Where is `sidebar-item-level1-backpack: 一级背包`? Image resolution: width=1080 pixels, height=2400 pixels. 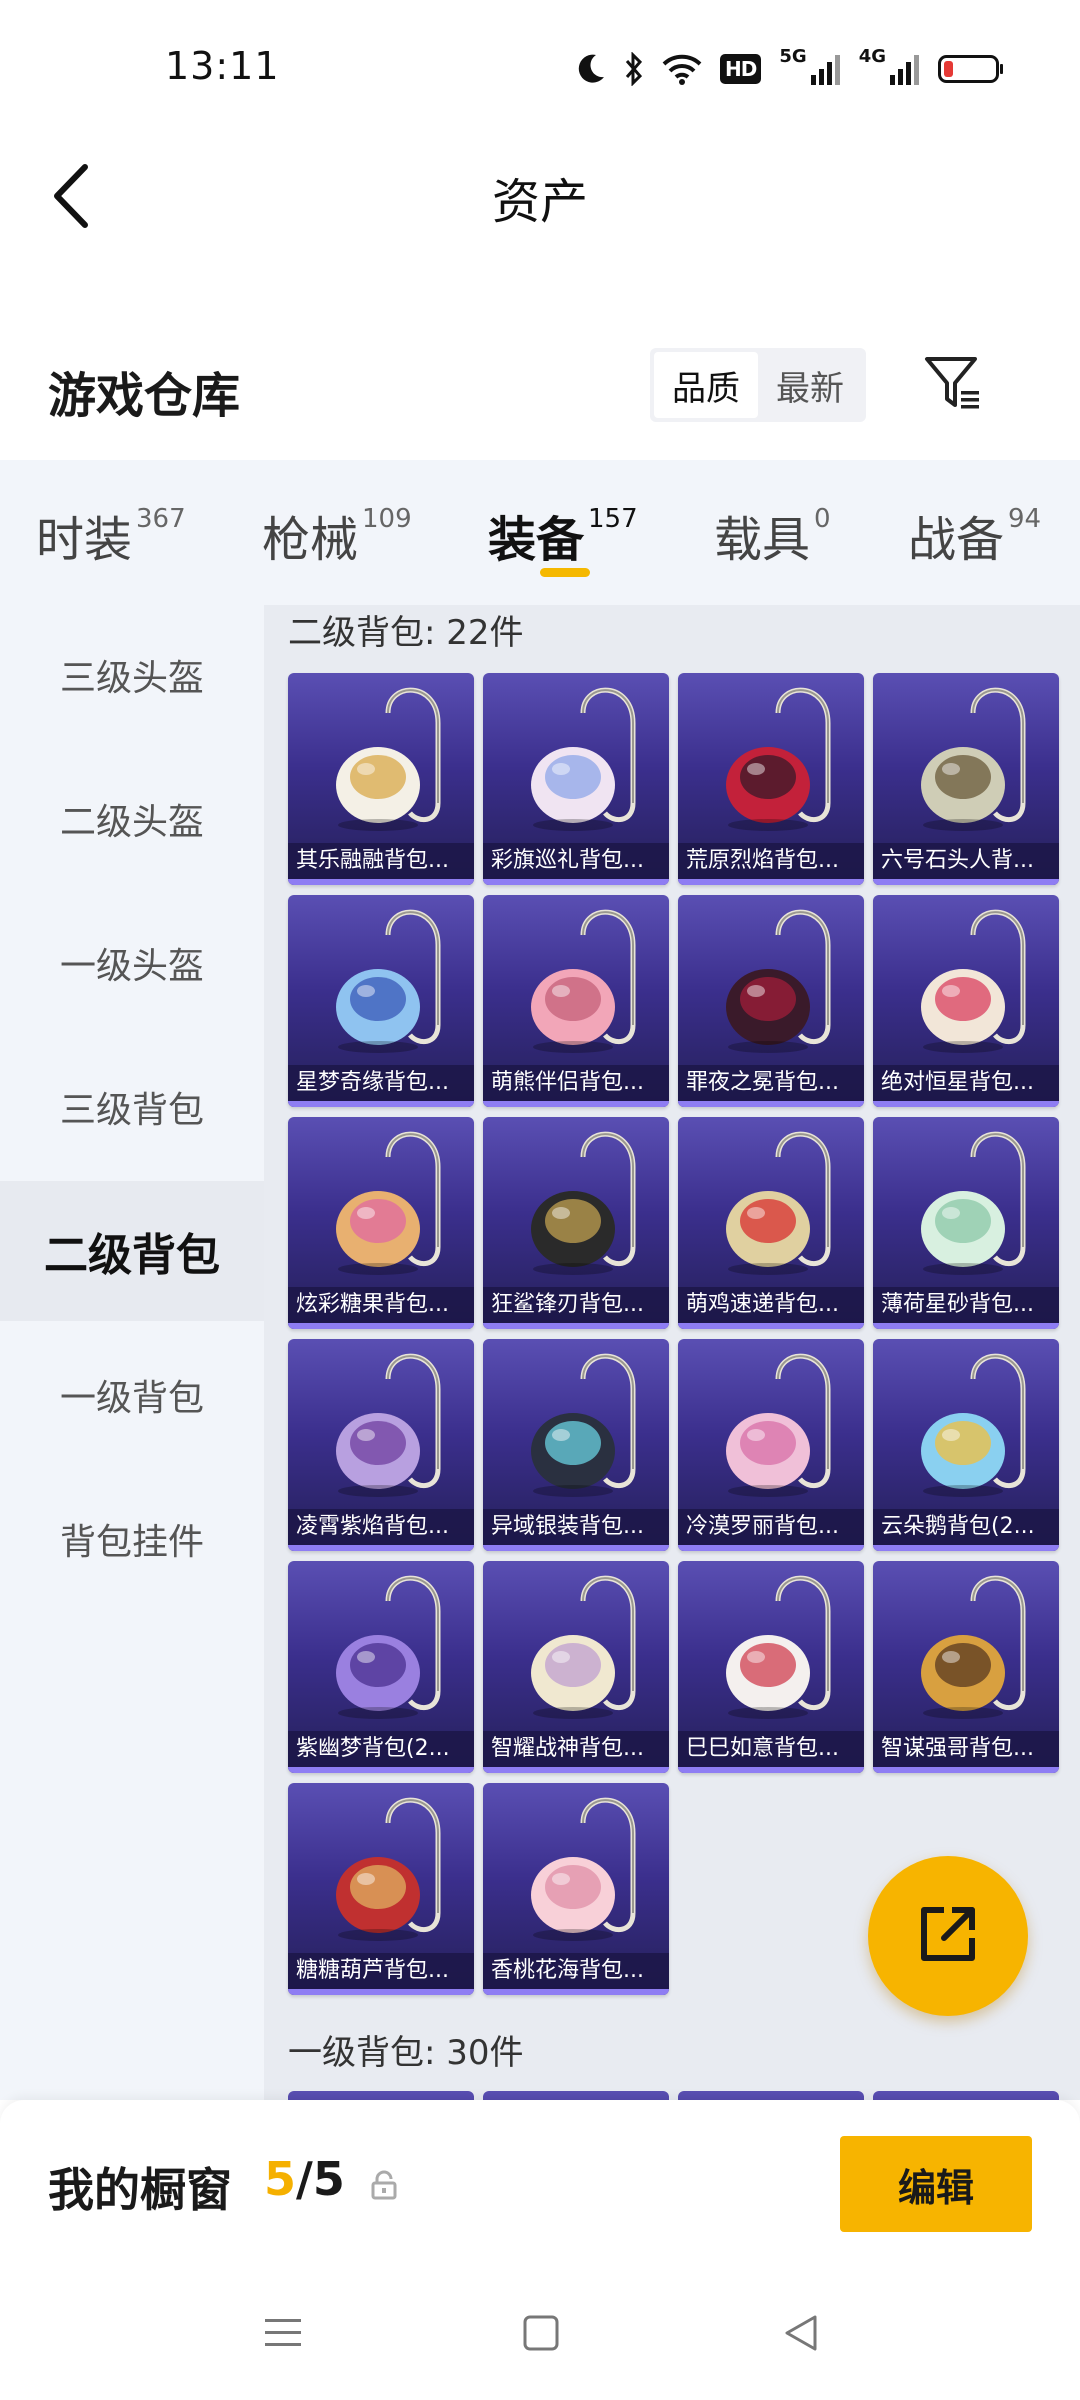
sidebar-item-level1-backpack: 一级背包 is located at coordinates (132, 1395).